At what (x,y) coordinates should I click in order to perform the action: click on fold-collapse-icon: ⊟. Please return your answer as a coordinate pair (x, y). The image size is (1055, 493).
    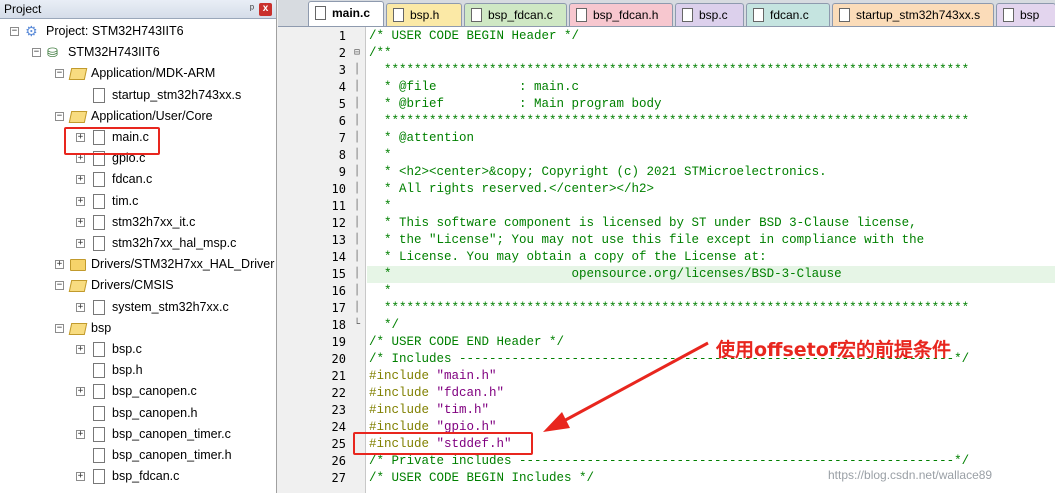
    Looking at the image, I should click on (357, 52).